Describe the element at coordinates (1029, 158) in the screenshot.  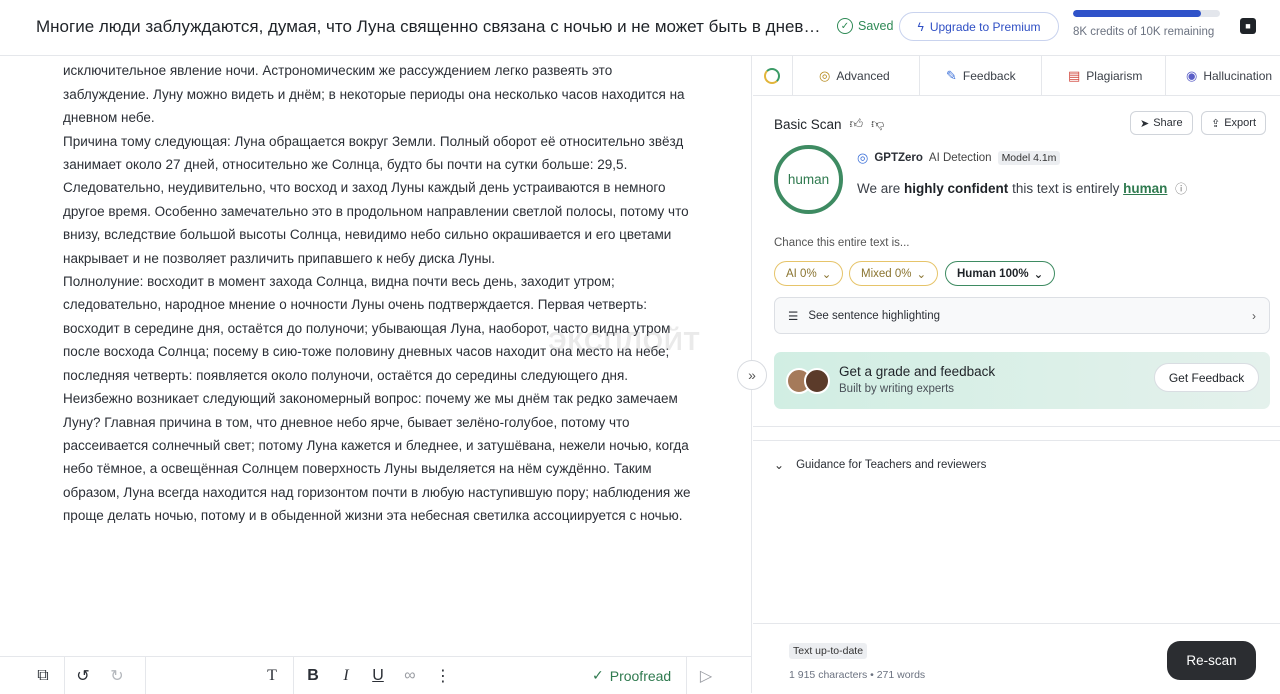
I see `model-badge: Model 4.1m` at that location.